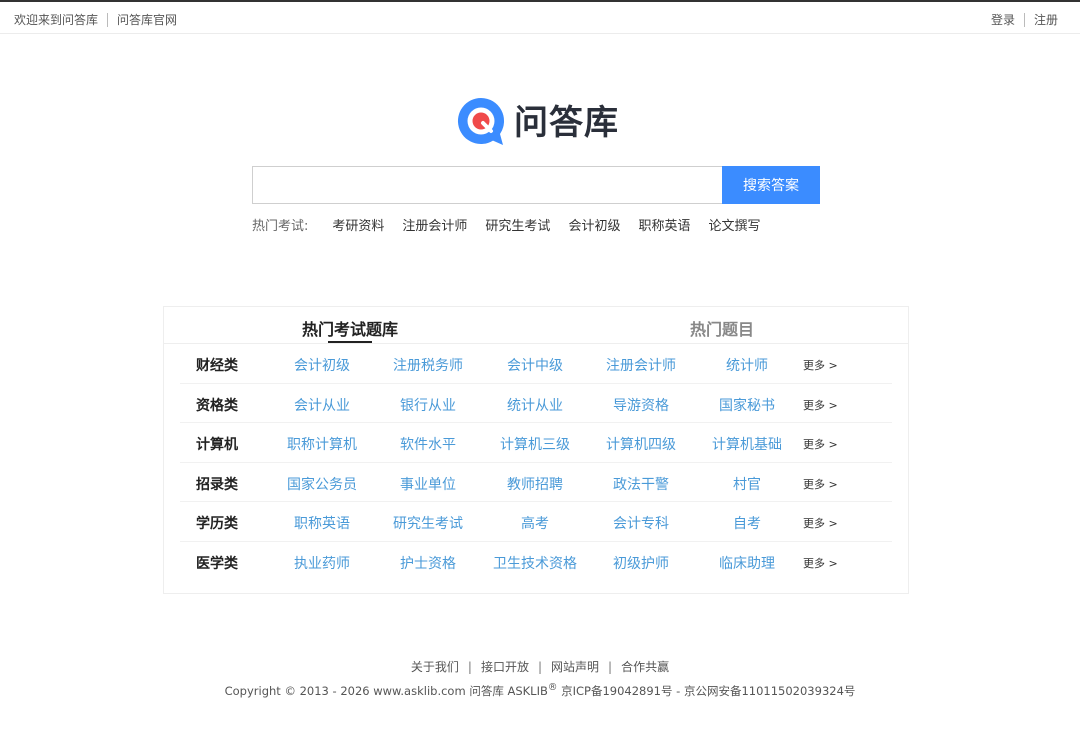  I want to click on logo-text: 问答库, so click(566, 123).